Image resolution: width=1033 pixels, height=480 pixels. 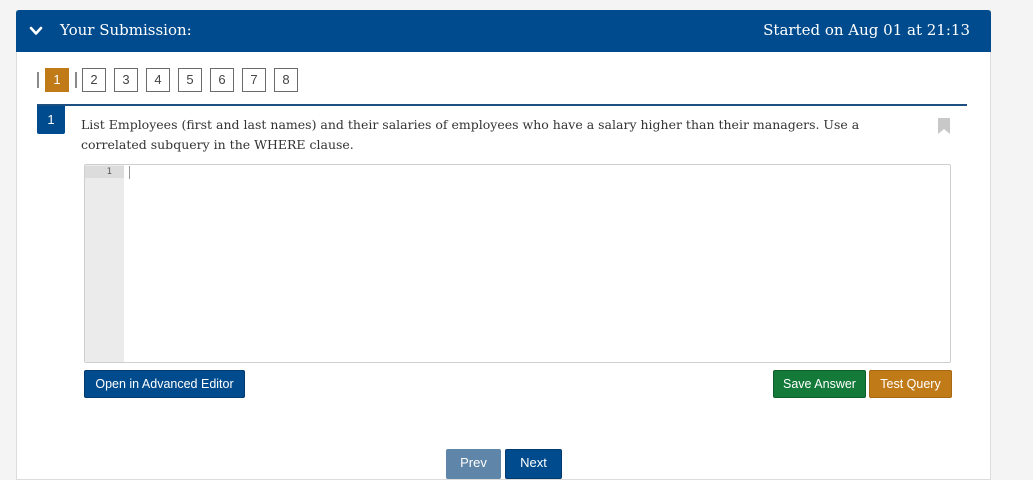 I want to click on question-divider, so click(x=502, y=105).